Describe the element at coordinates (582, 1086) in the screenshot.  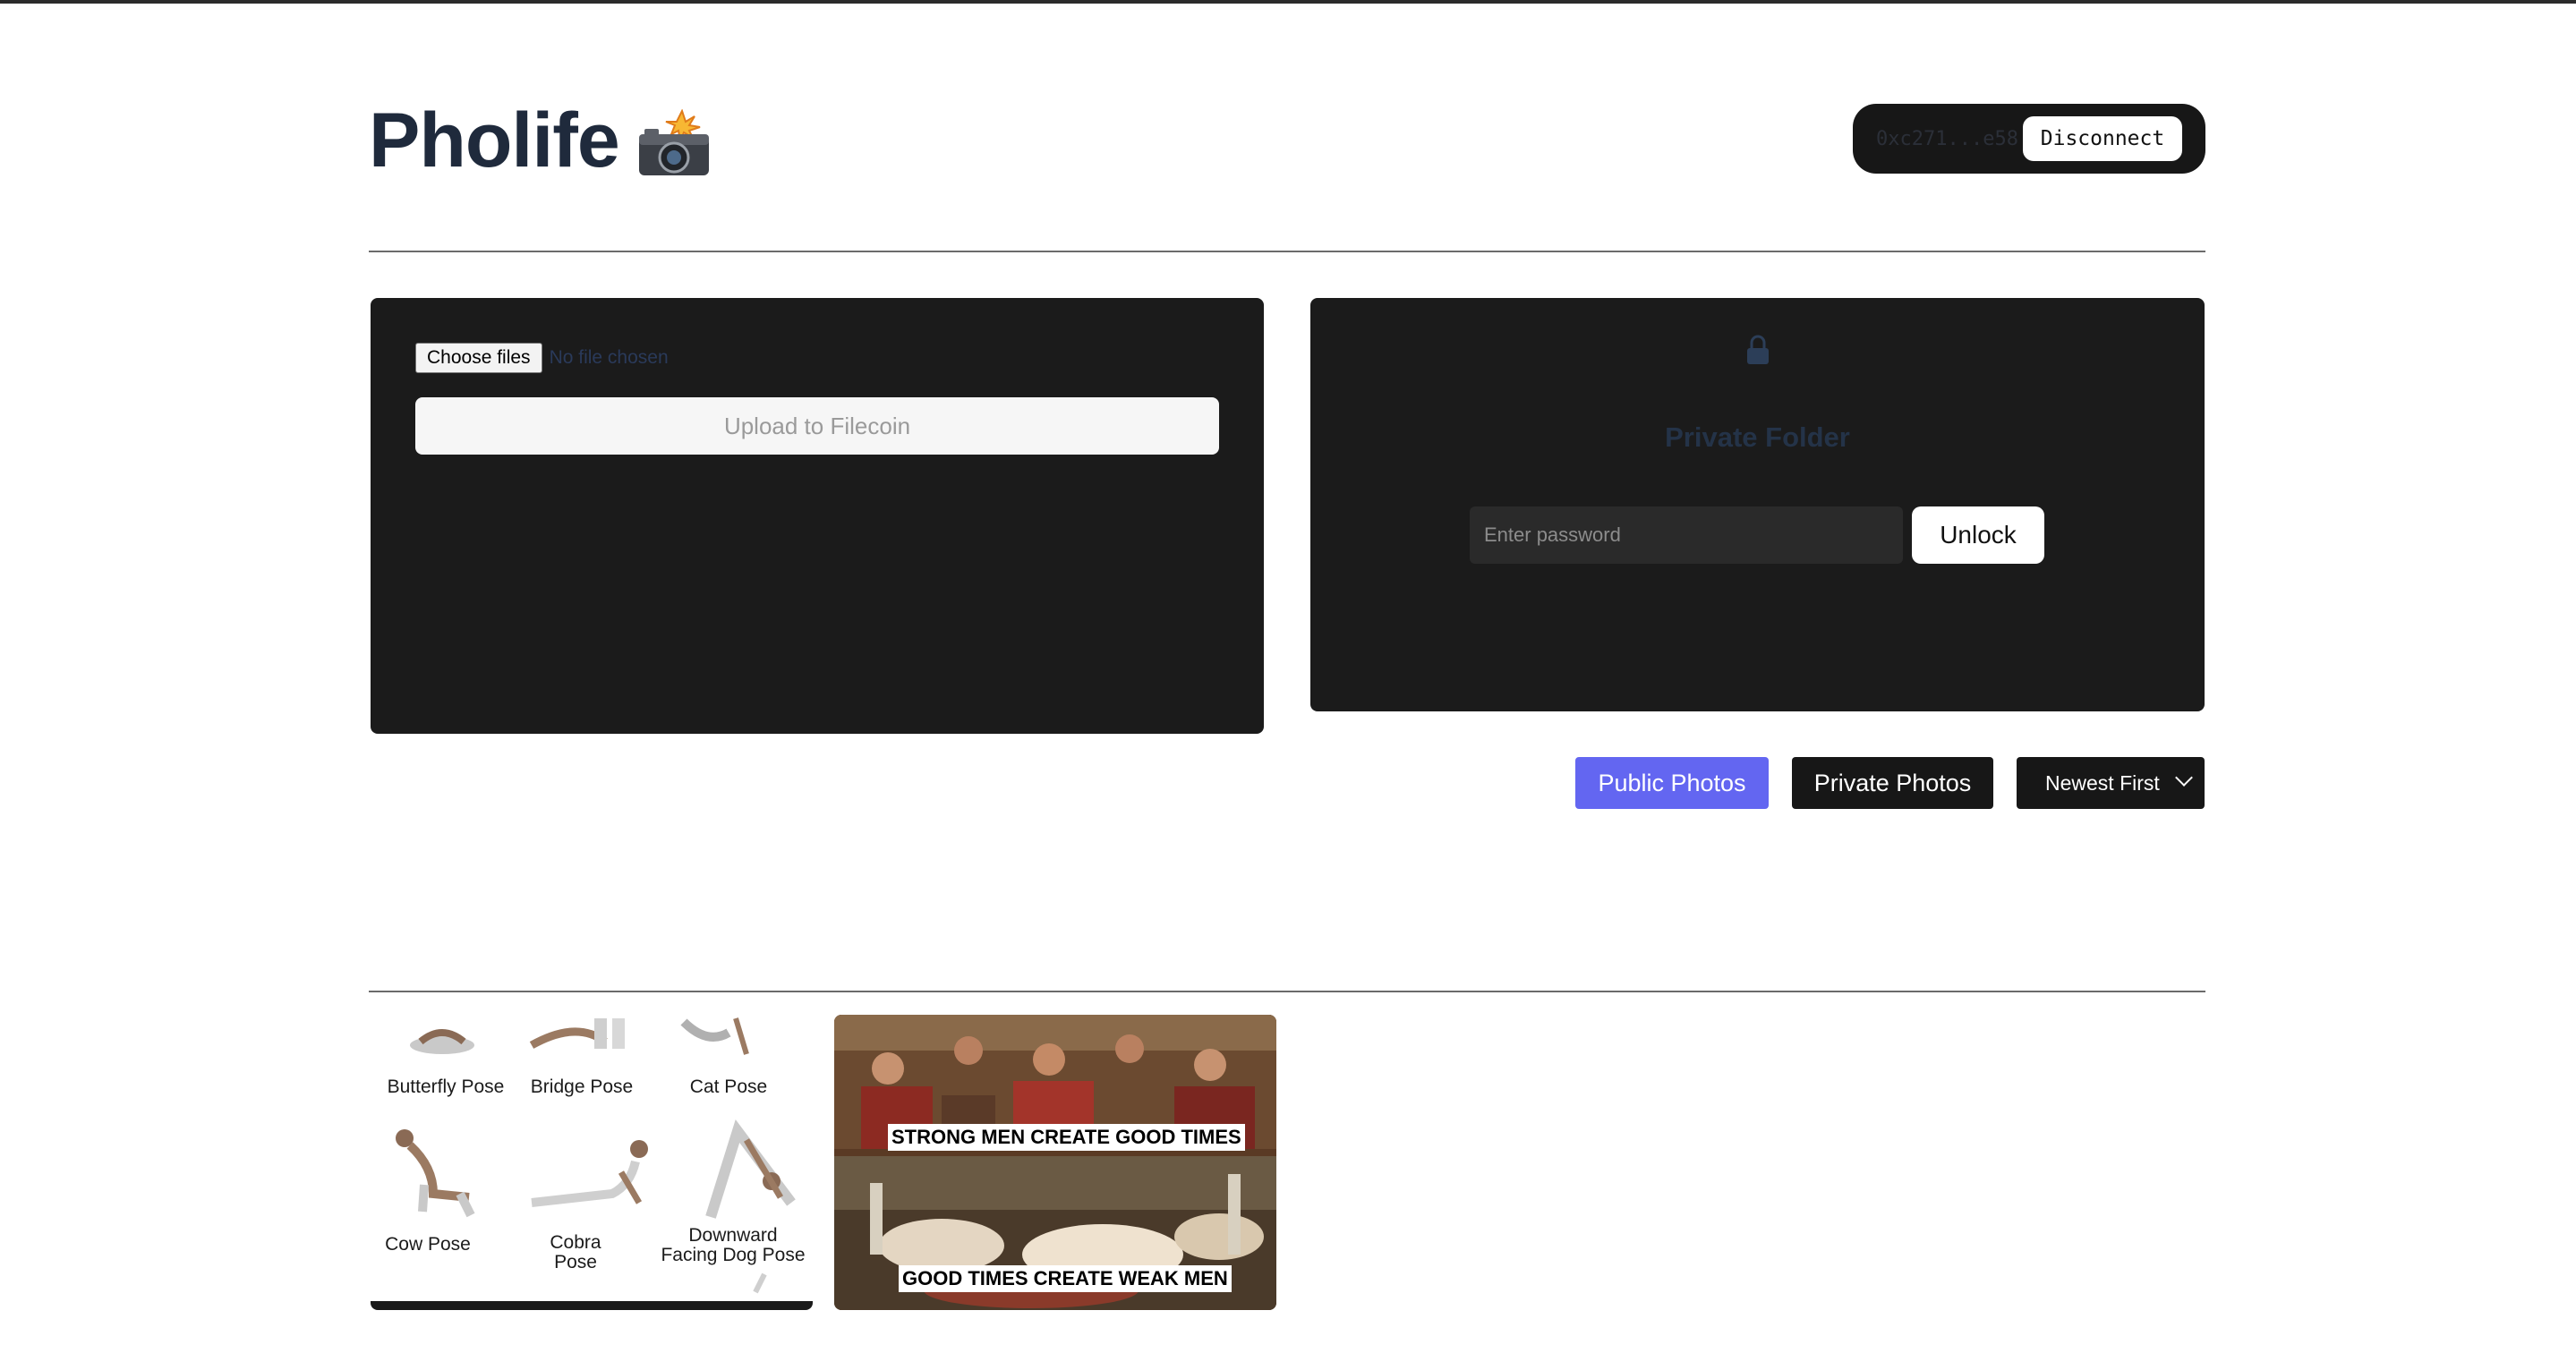
I see `pose-label: Bridge Pose` at that location.